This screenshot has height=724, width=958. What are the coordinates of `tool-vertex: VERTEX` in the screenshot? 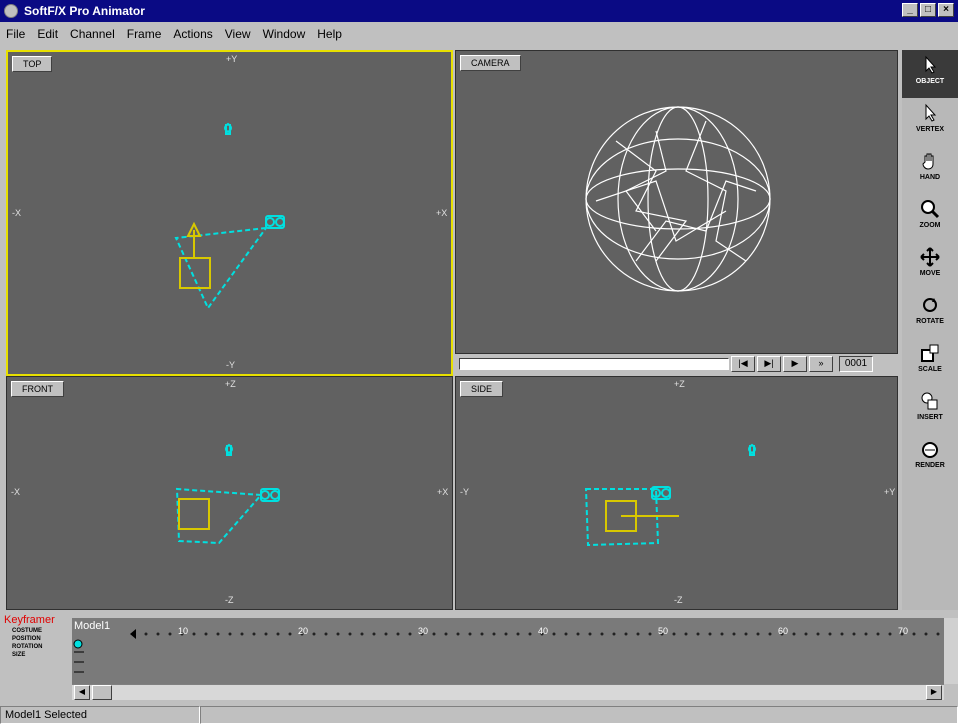 It's located at (930, 122).